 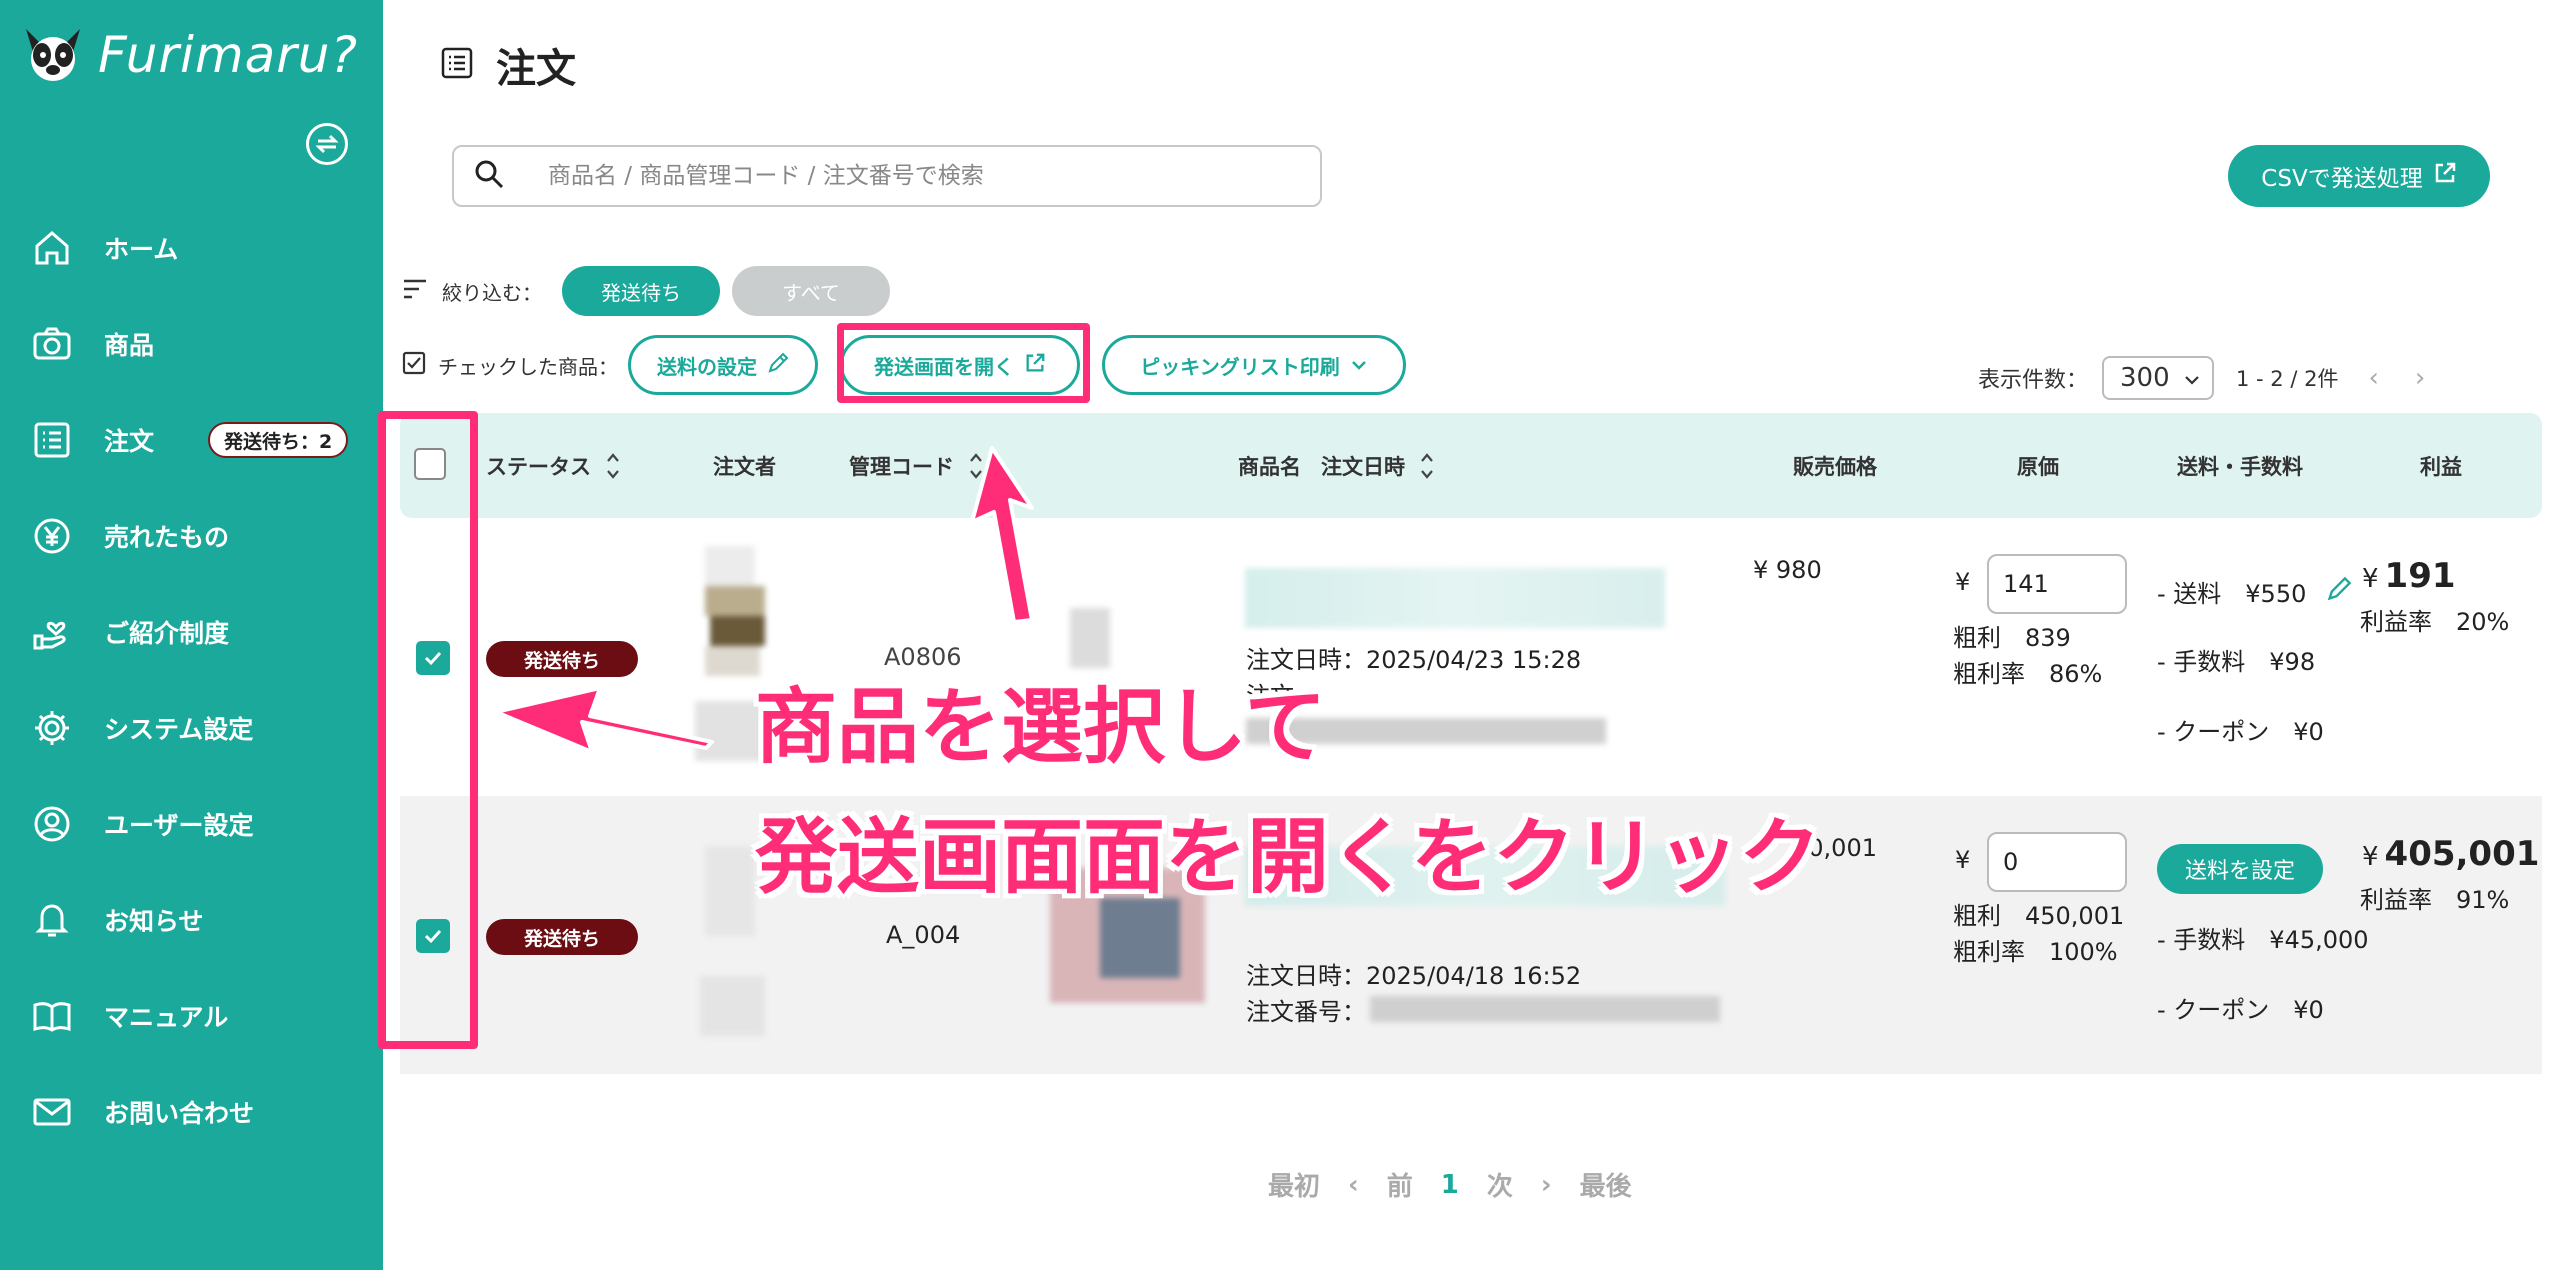 What do you see at coordinates (1002, 535) in the screenshot?
I see `arrow-to-button-icon` at bounding box center [1002, 535].